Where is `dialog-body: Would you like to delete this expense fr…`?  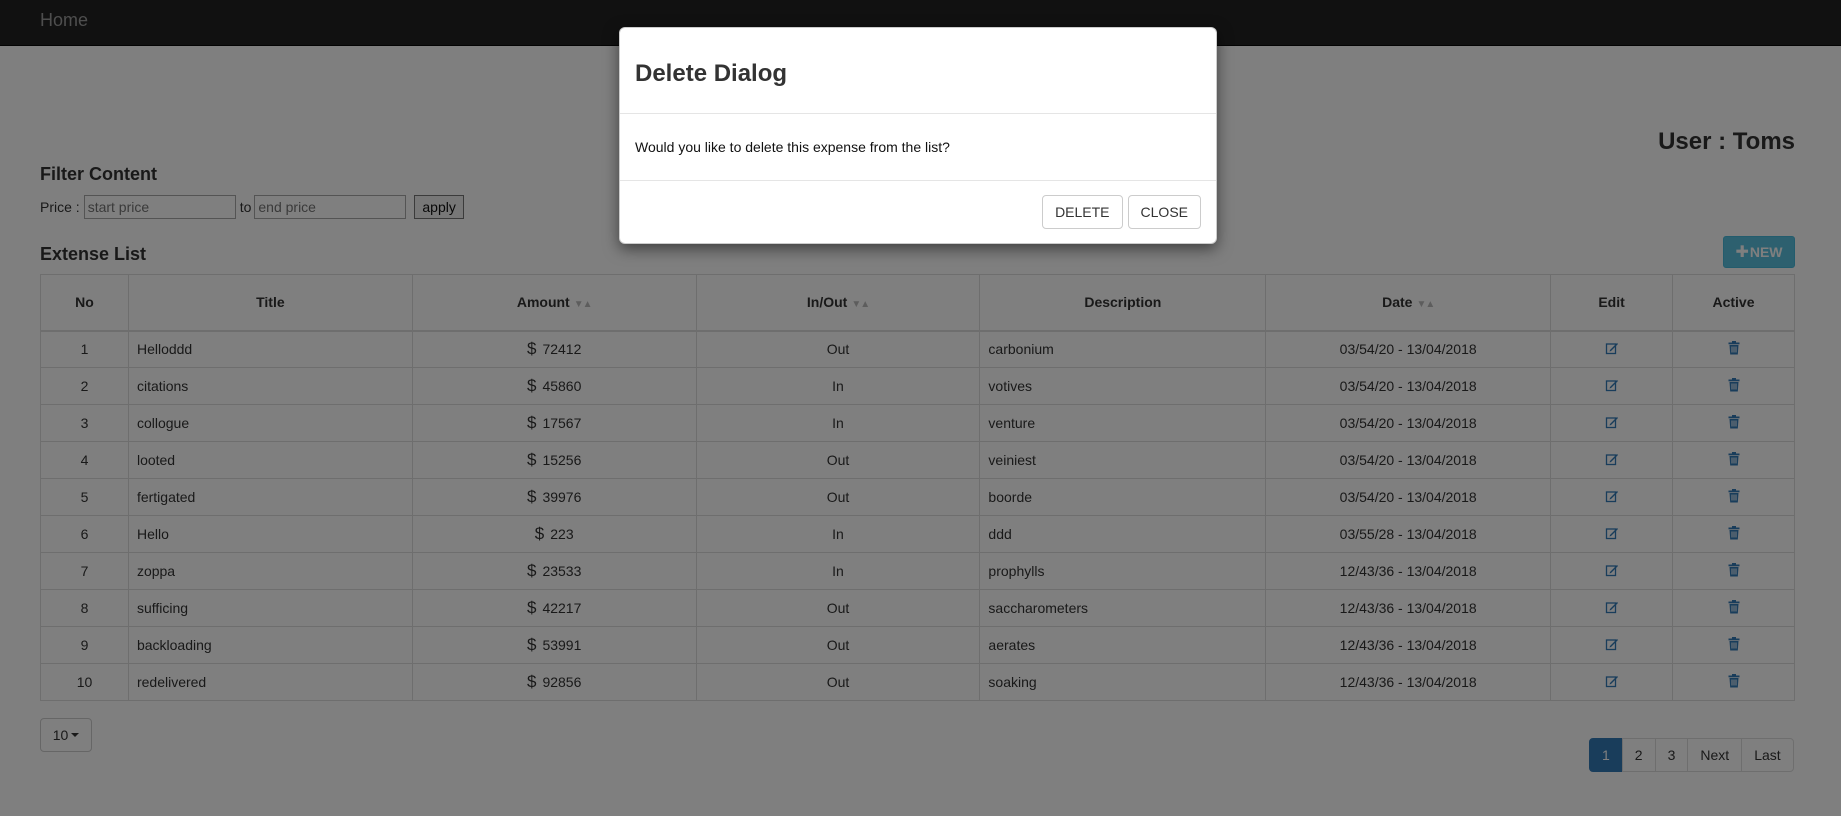 dialog-body: Would you like to delete this expense fr… is located at coordinates (918, 147).